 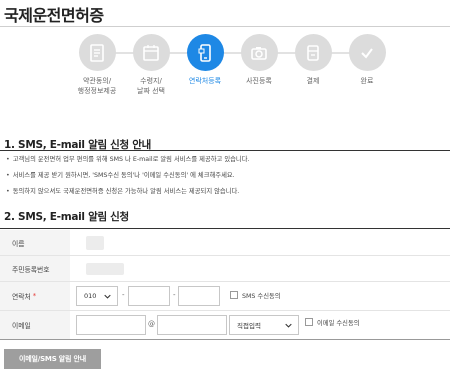 What do you see at coordinates (234, 295) in the screenshot?
I see `sms-consent-checkbox` at bounding box center [234, 295].